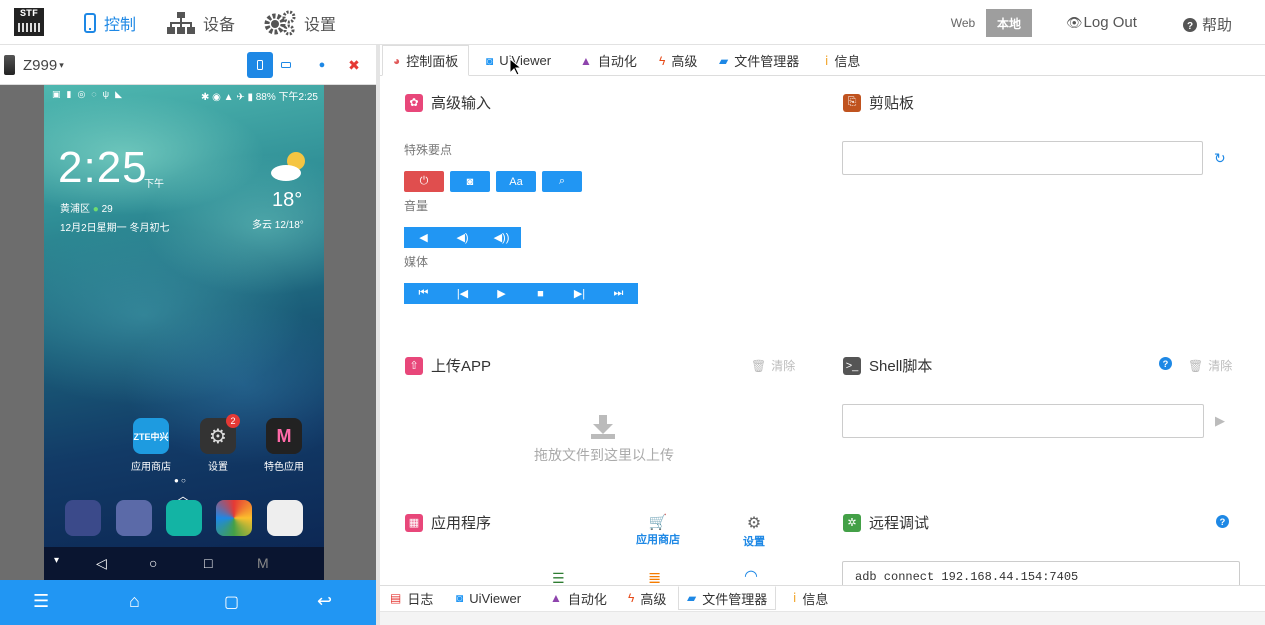 The width and height of the screenshot is (1265, 625). Describe the element at coordinates (134, 518) in the screenshot. I see `contacts-app-icon` at that location.